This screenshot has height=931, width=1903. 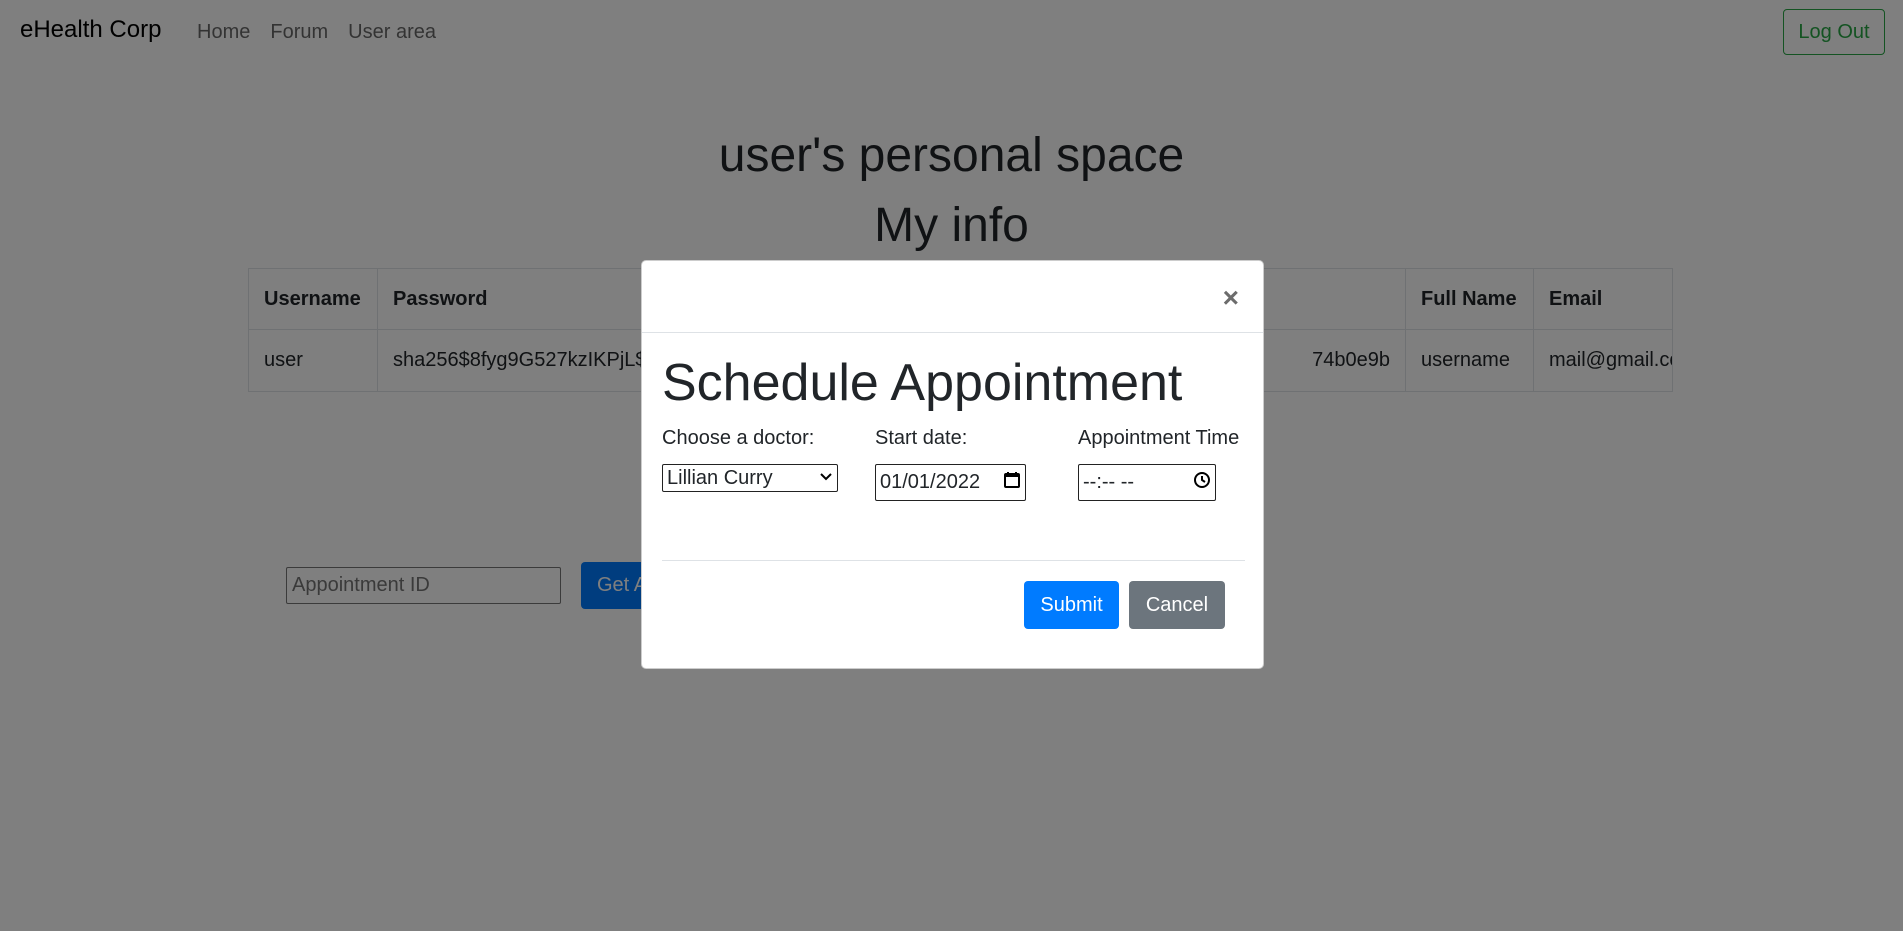 What do you see at coordinates (922, 383) in the screenshot?
I see `modal-title: Schedule Appointment` at bounding box center [922, 383].